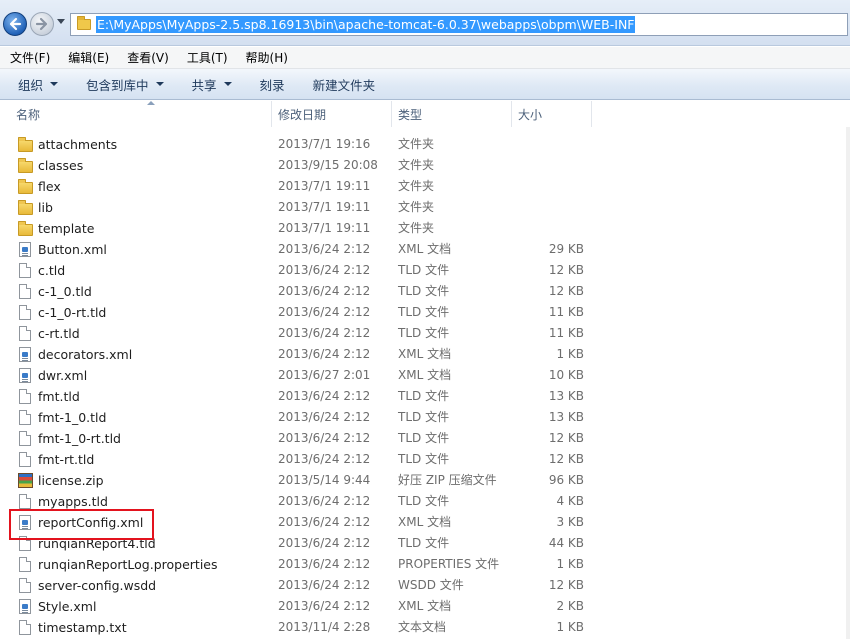 Image resolution: width=850 pixels, height=639 pixels. I want to click on file-date: 2013/11/4 2:28, so click(324, 627).